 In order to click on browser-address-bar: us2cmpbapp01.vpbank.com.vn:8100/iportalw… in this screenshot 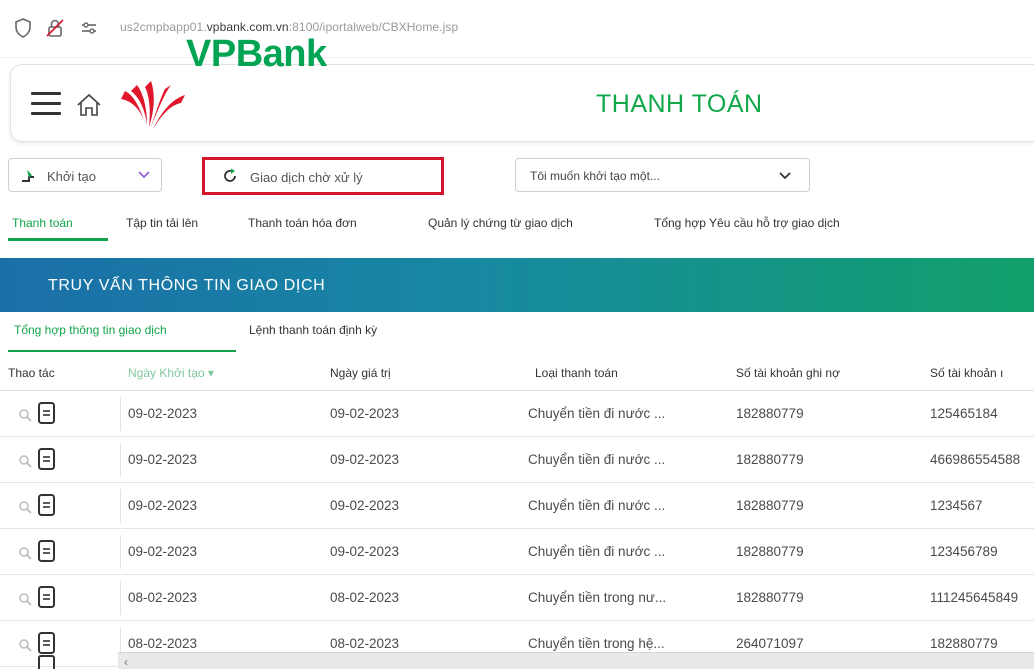, I will do `click(517, 29)`.